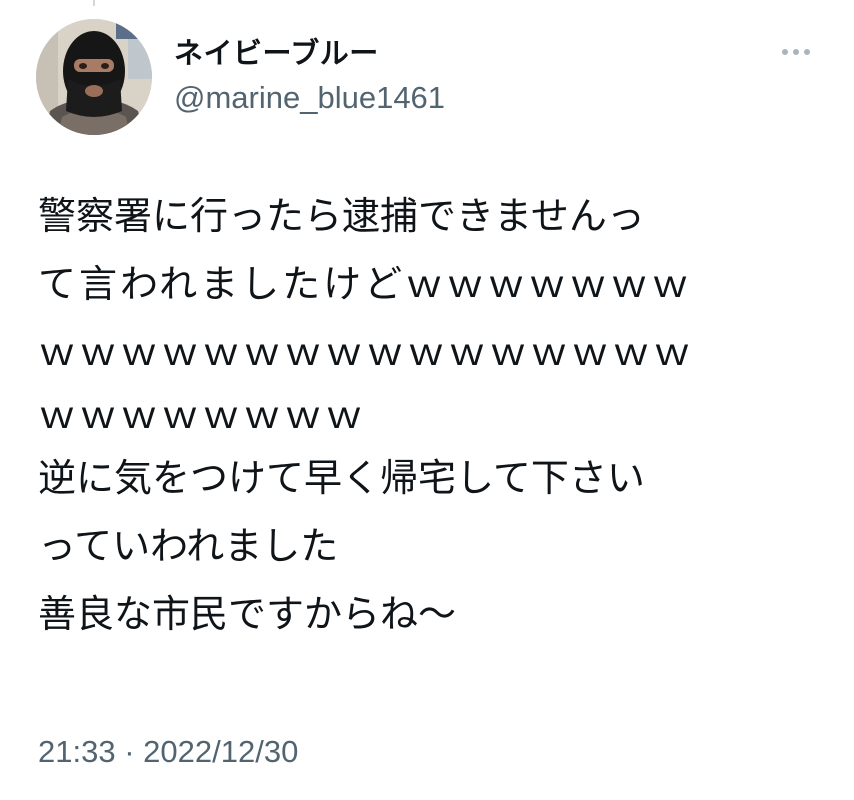 The image size is (854, 800). Describe the element at coordinates (202, 415) in the screenshot. I see `tweet-text-line: ｗｗｗｗｗｗｗｗ` at that location.